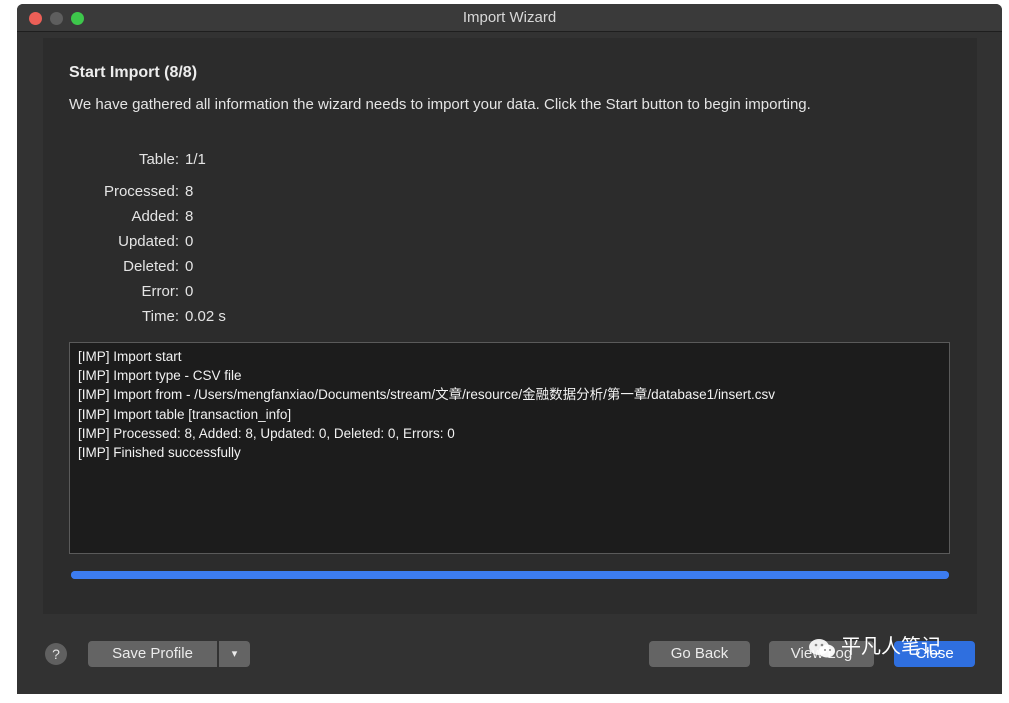 The width and height of the screenshot is (1009, 703). What do you see at coordinates (56, 18) in the screenshot?
I see `minimize-window-icon` at bounding box center [56, 18].